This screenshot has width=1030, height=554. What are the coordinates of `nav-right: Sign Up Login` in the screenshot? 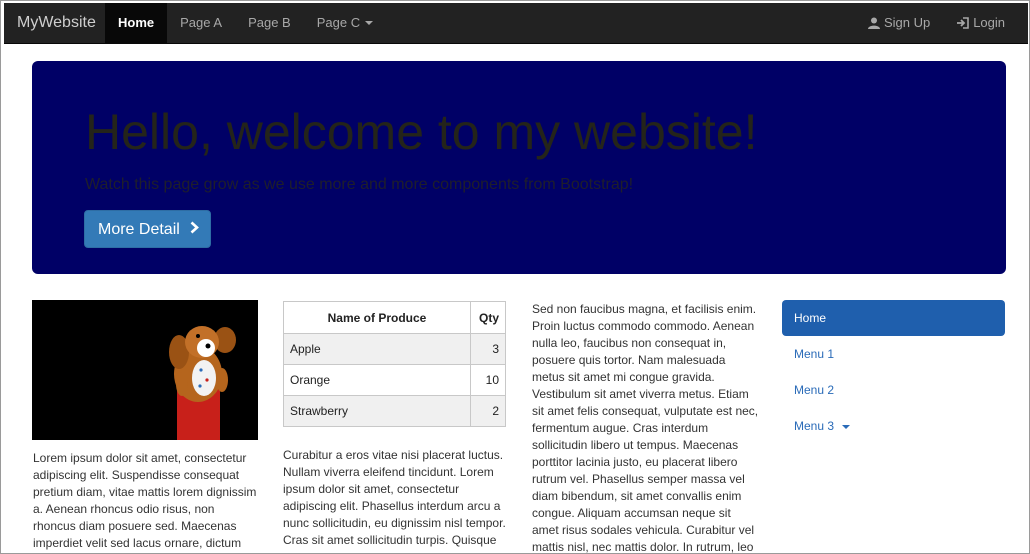 It's located at (936, 23).